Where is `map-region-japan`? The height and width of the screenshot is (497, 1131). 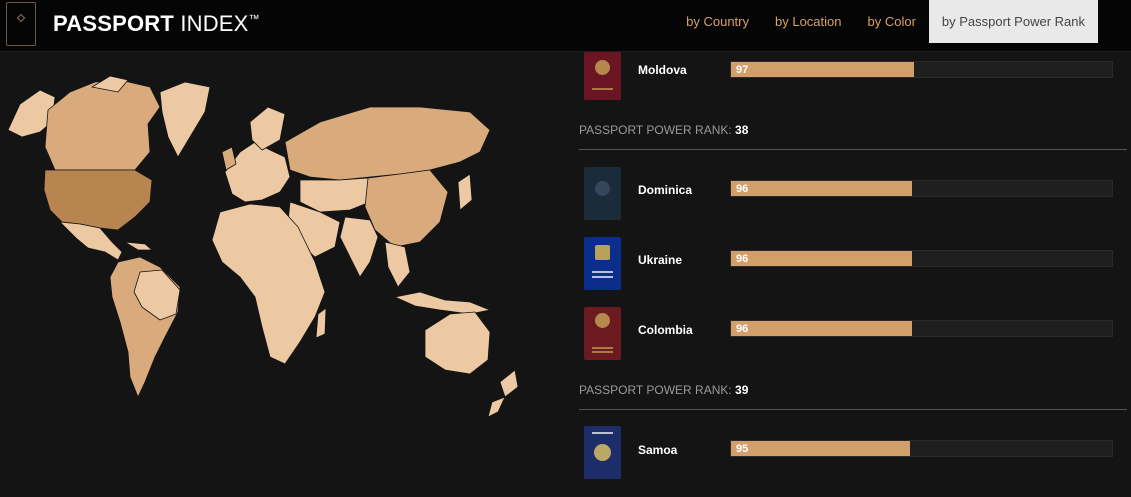
map-region-japan is located at coordinates (465, 192).